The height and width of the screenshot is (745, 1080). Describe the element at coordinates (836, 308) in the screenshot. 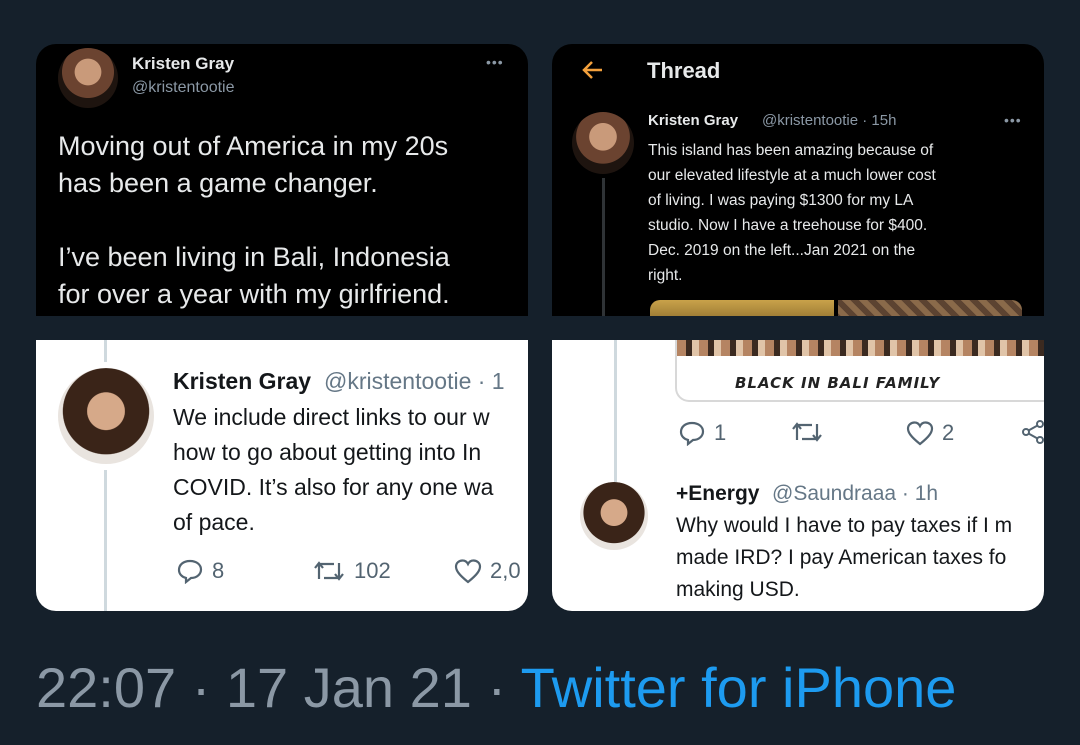

I see `tweet-image` at that location.